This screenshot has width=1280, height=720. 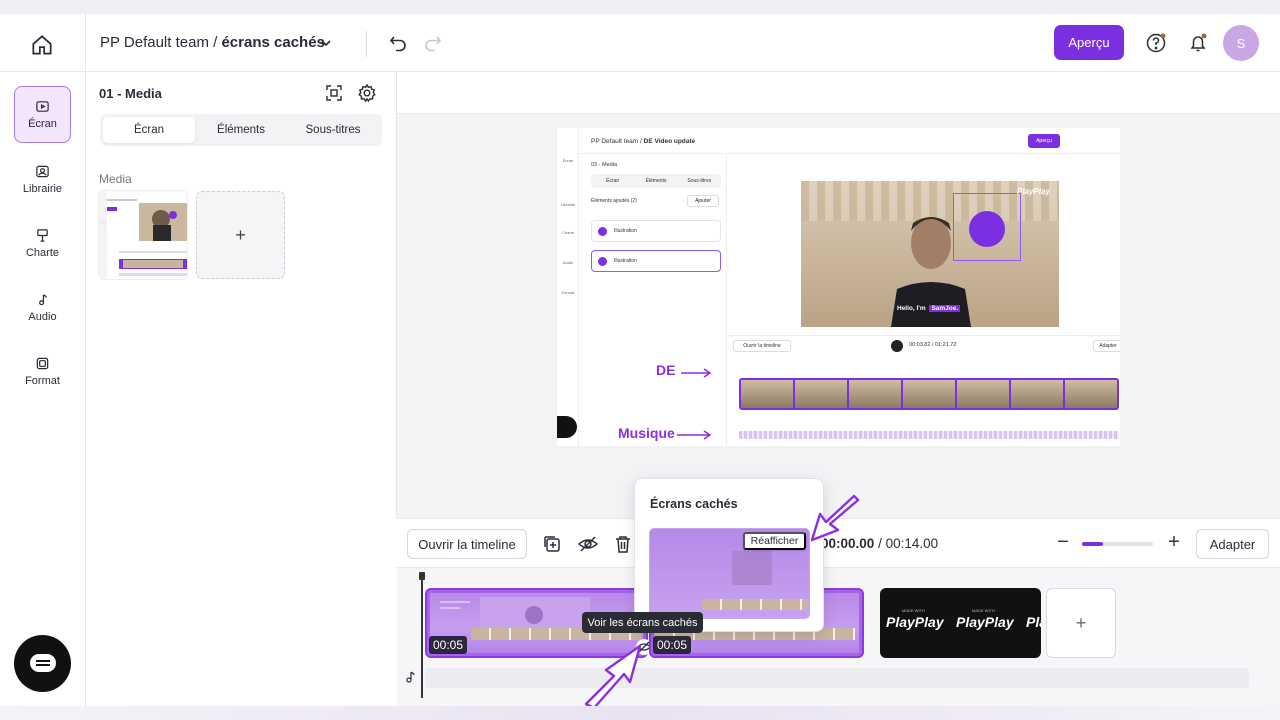 I want to click on add-clip-button: +, so click(x=1081, y=623).